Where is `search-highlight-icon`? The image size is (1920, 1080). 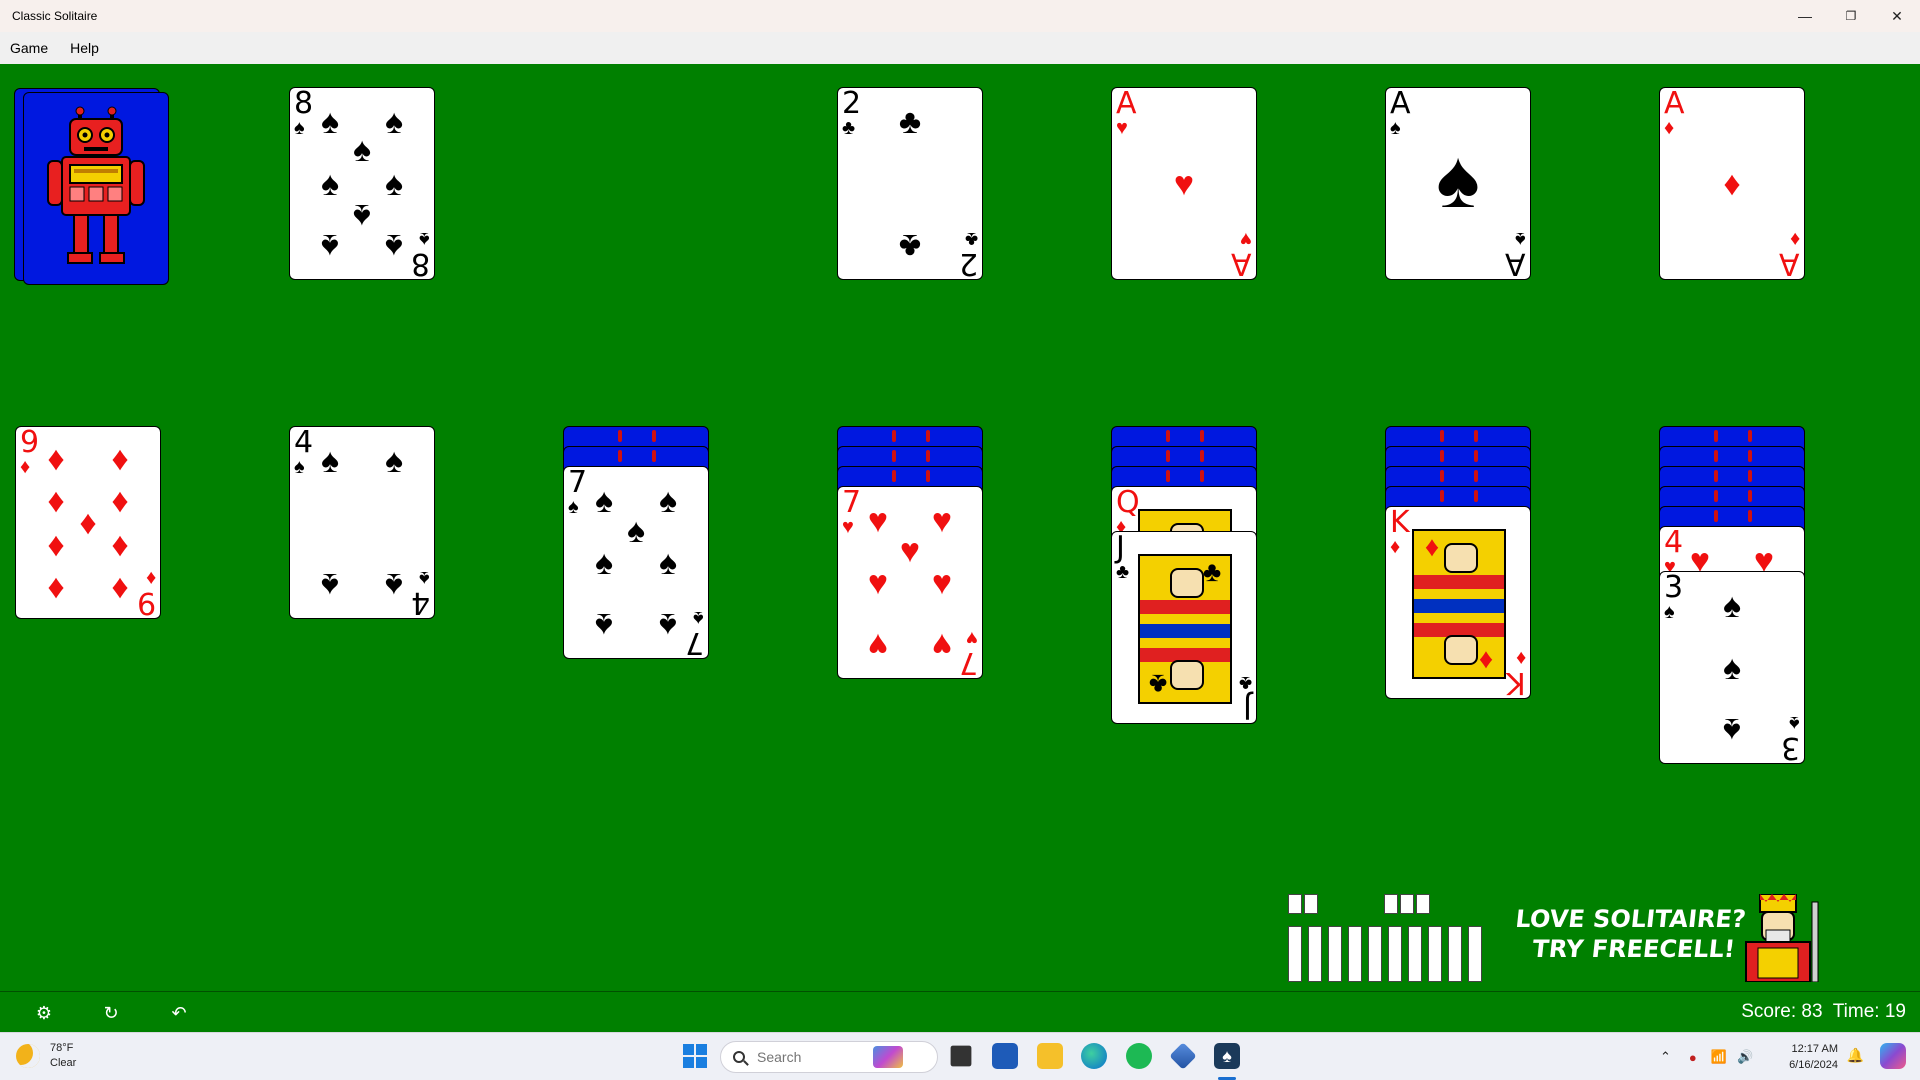
search-highlight-icon is located at coordinates (888, 1057).